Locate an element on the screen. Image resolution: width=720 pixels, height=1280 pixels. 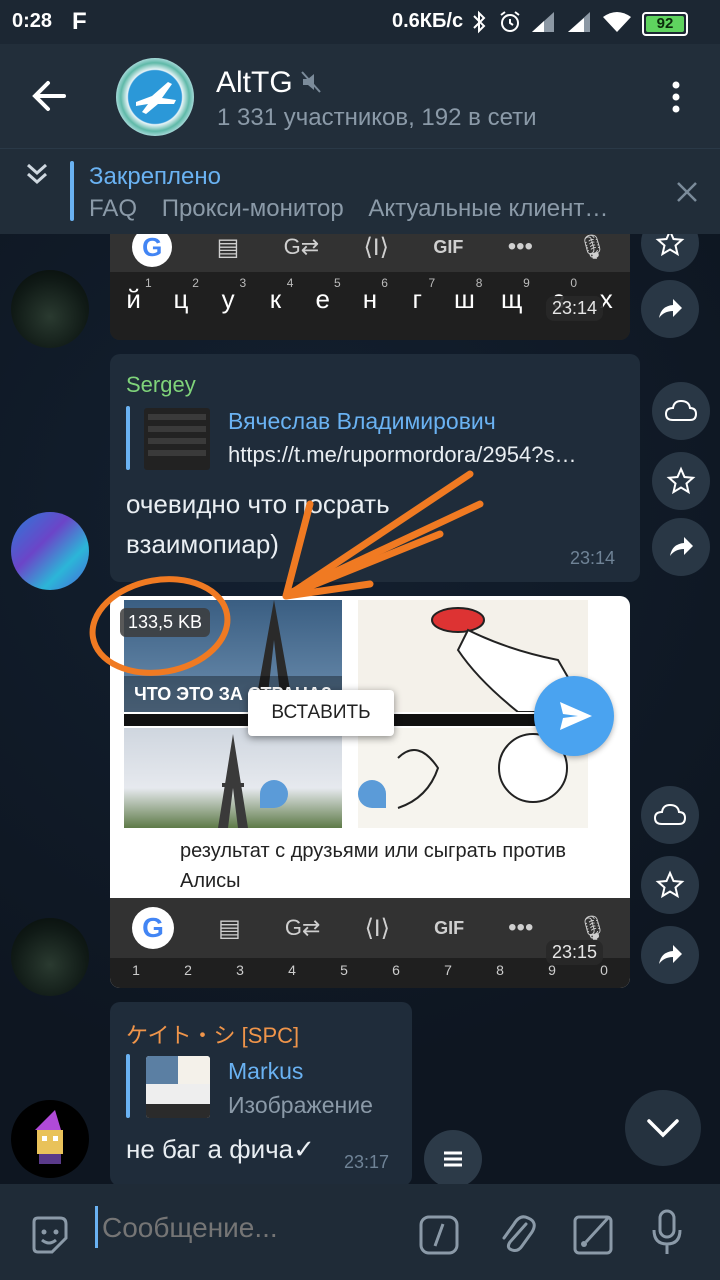
selection-handle-right is located at coordinates (372, 794).